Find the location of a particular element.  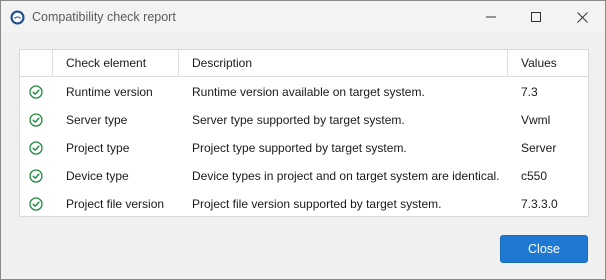

value-cell: Vwml is located at coordinates (536, 120).